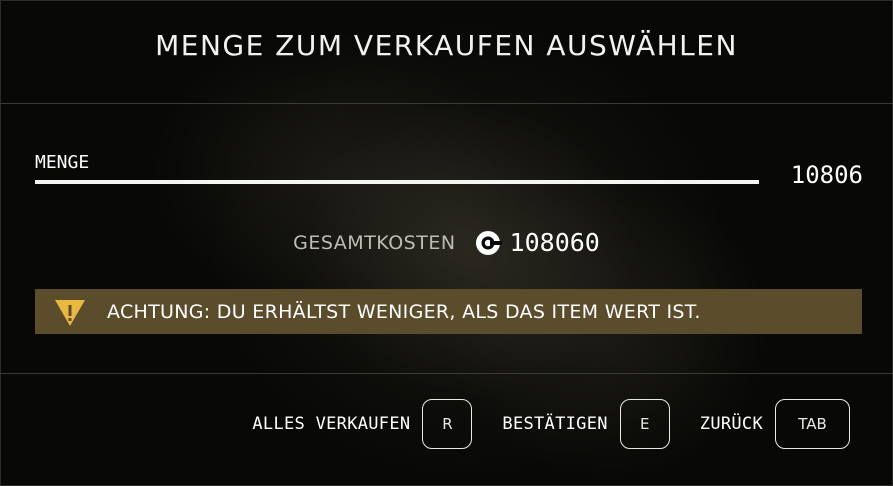 The height and width of the screenshot is (486, 893). Describe the element at coordinates (331, 424) in the screenshot. I see `sell-all-label: ALLES VERKAUFEN` at that location.